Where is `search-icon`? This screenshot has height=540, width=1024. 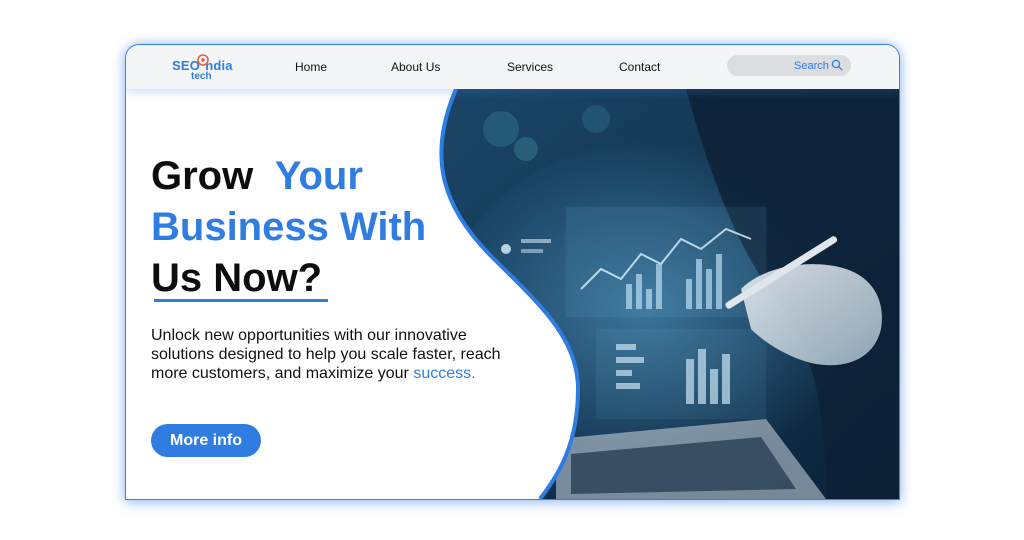
search-icon is located at coordinates (837, 65).